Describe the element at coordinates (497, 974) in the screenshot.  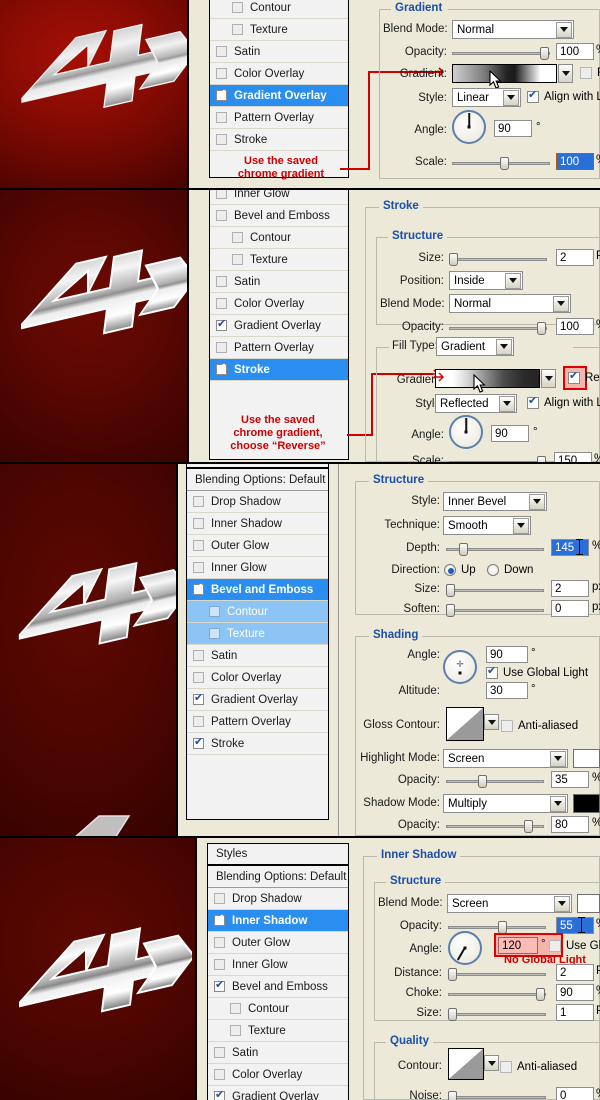
I see `distance-slider` at that location.